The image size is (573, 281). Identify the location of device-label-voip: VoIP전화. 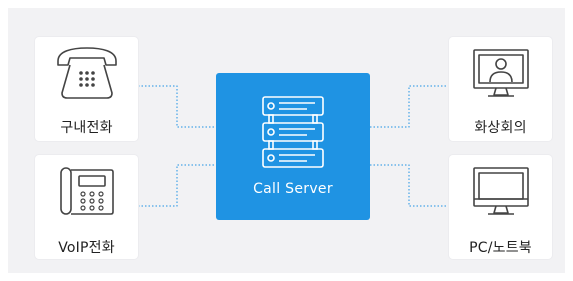
(86, 248).